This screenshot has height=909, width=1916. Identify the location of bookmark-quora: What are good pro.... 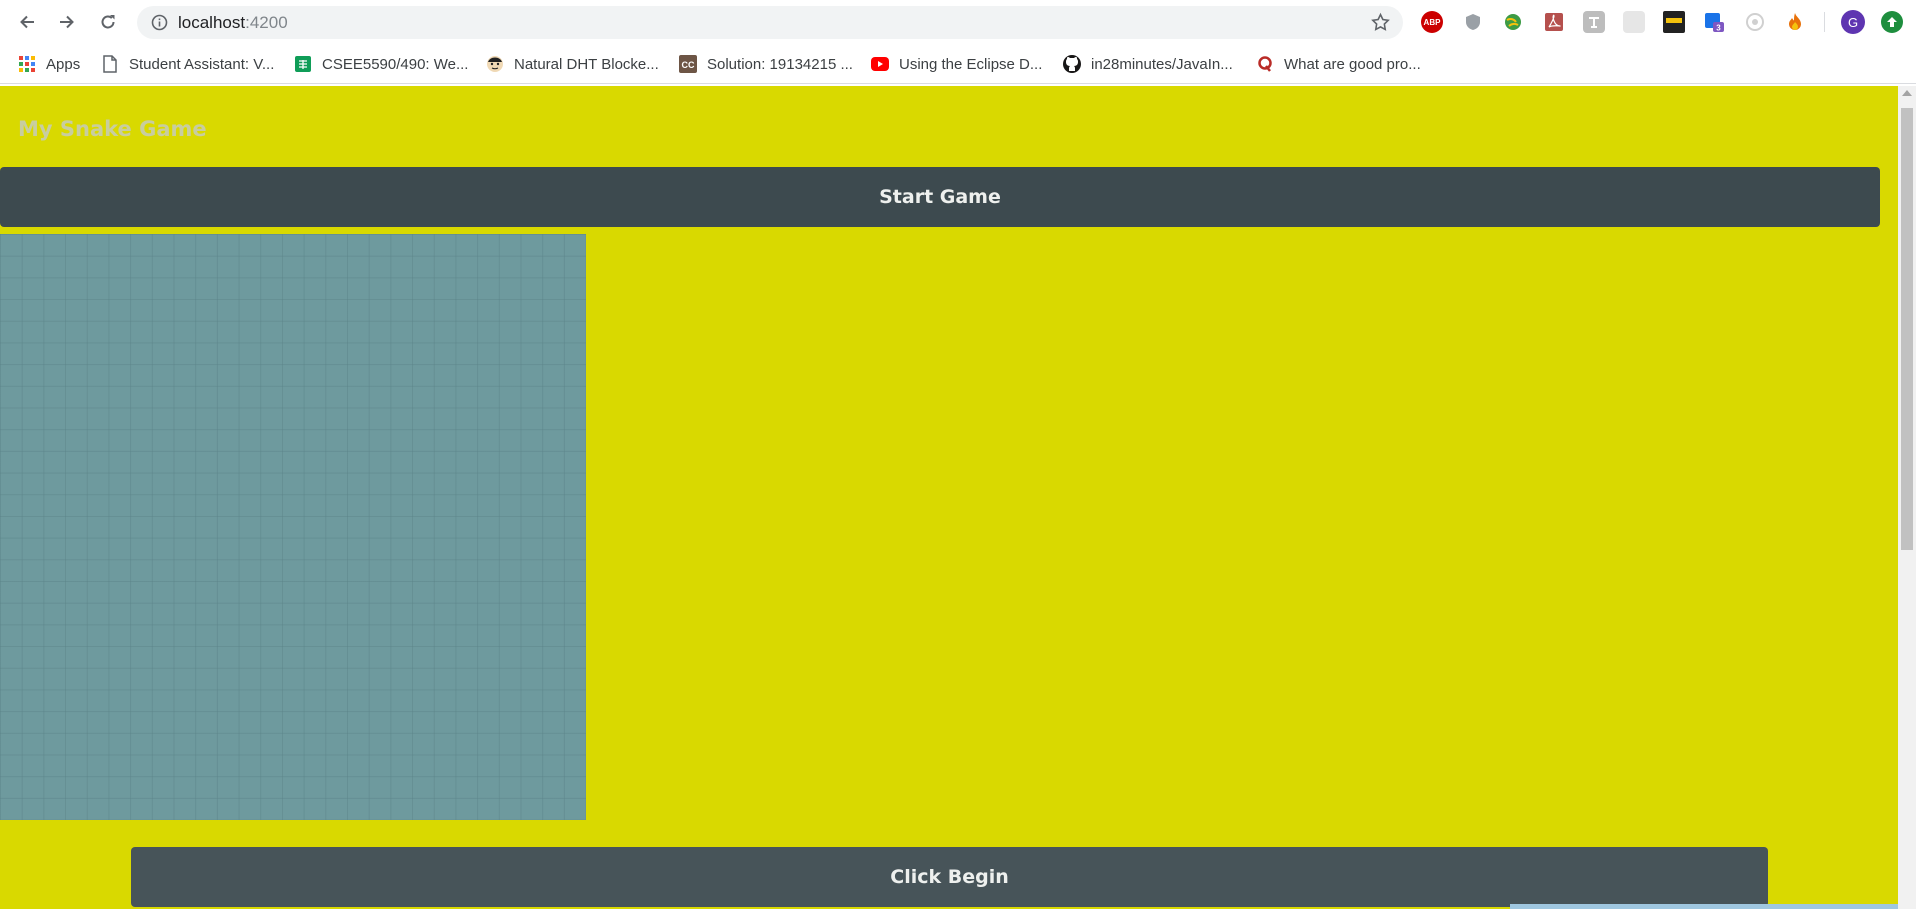
(1338, 64).